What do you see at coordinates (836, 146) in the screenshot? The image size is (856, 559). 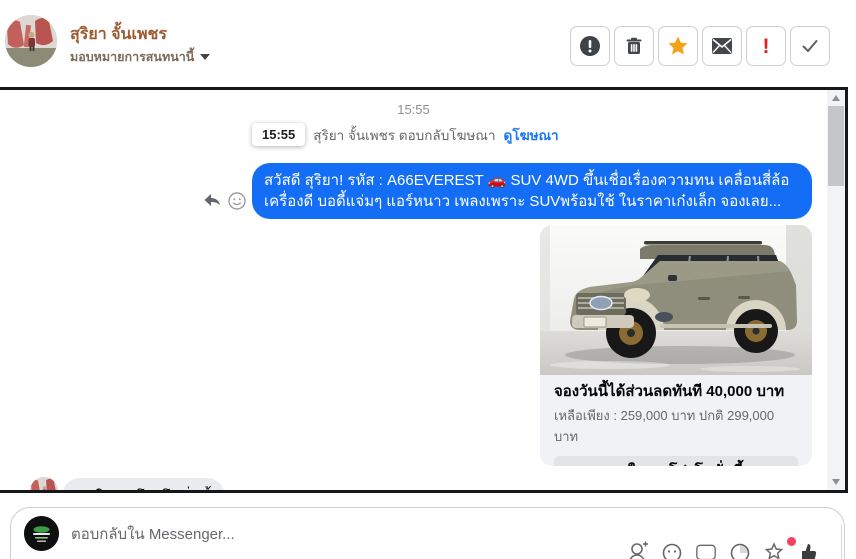 I see `scrollbar-thumb` at bounding box center [836, 146].